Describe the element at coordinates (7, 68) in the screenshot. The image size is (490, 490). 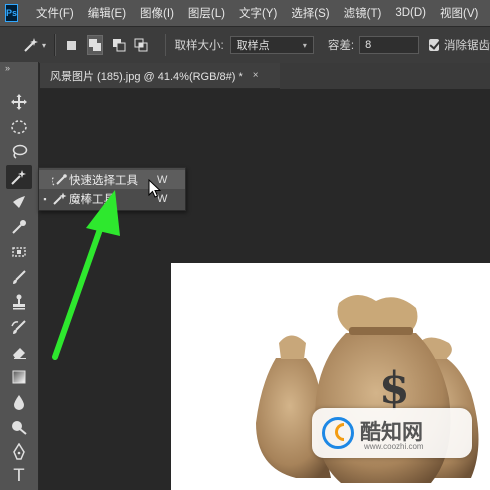
I see `collapse-panel-button: »` at that location.